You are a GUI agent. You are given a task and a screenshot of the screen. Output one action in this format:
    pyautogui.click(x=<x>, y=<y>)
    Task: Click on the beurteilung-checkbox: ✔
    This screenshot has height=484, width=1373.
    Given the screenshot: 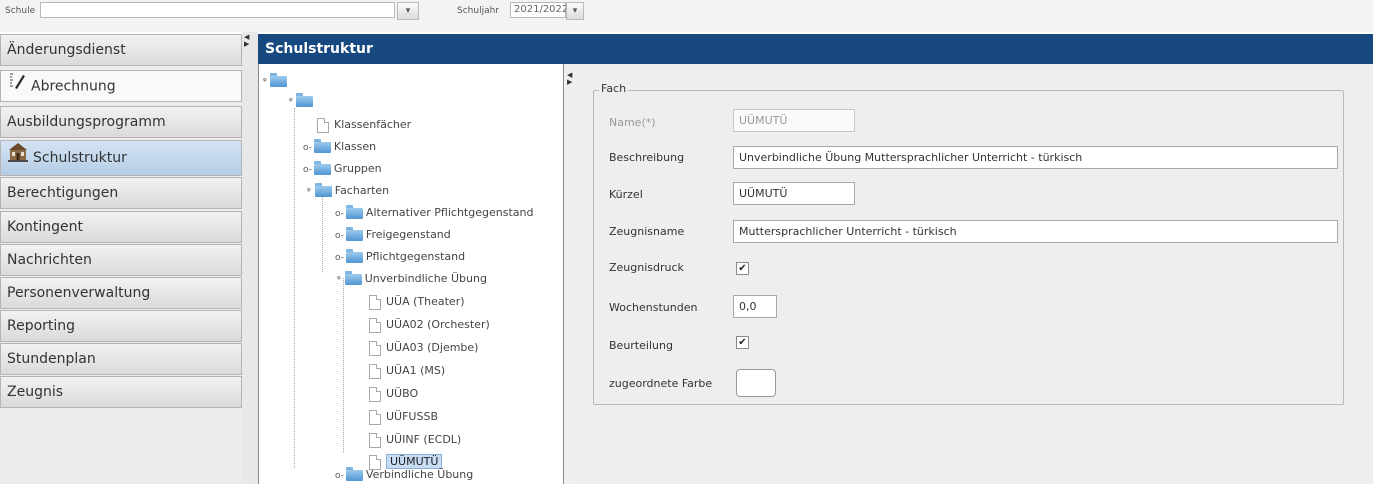 What is the action you would take?
    pyautogui.click(x=742, y=342)
    